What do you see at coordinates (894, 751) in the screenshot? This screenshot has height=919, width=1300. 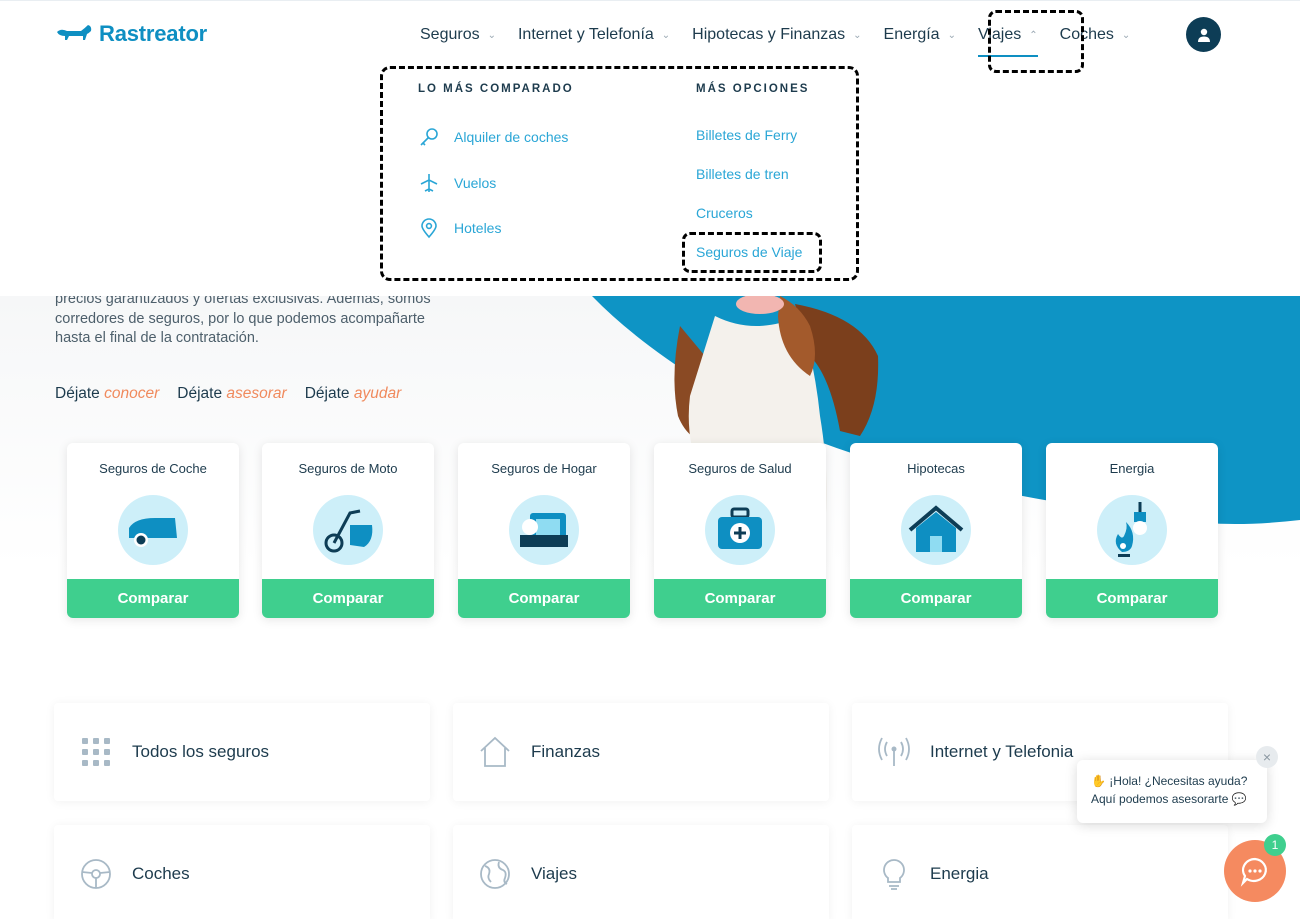 I see `antenna-icon` at bounding box center [894, 751].